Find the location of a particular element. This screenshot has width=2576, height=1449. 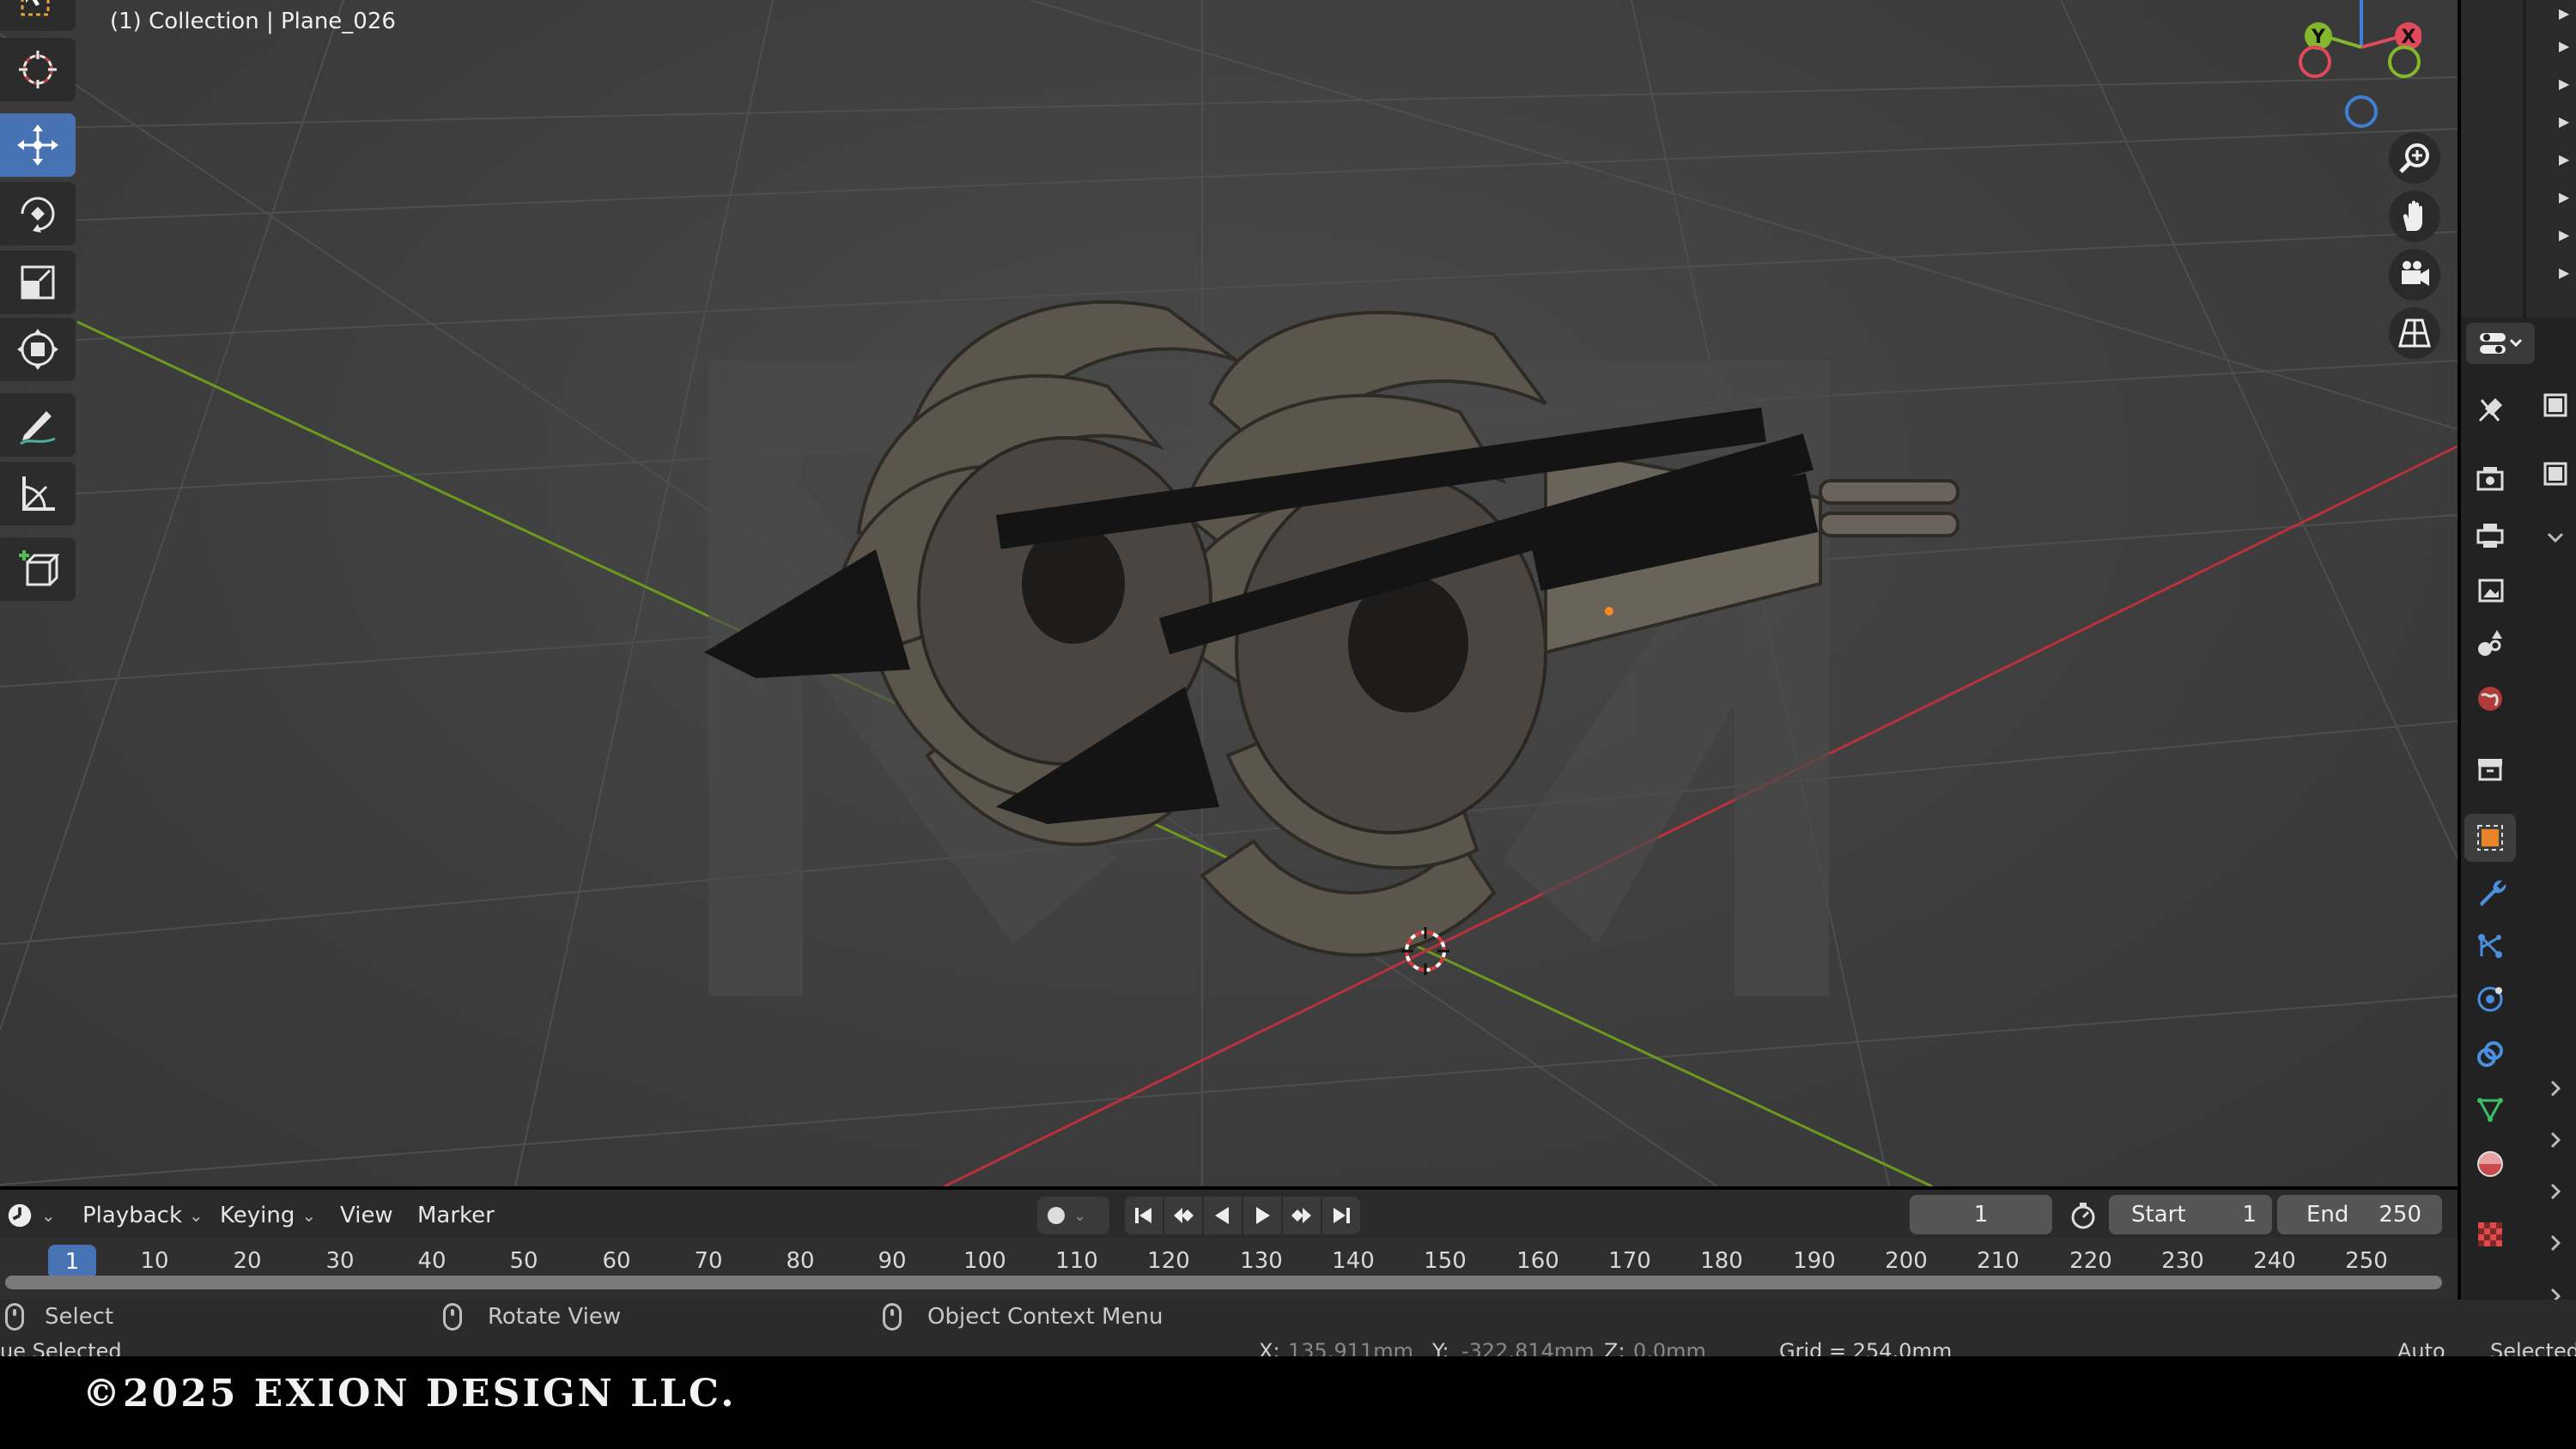

mesh-data-triangle-icon is located at coordinates (2490, 1110).